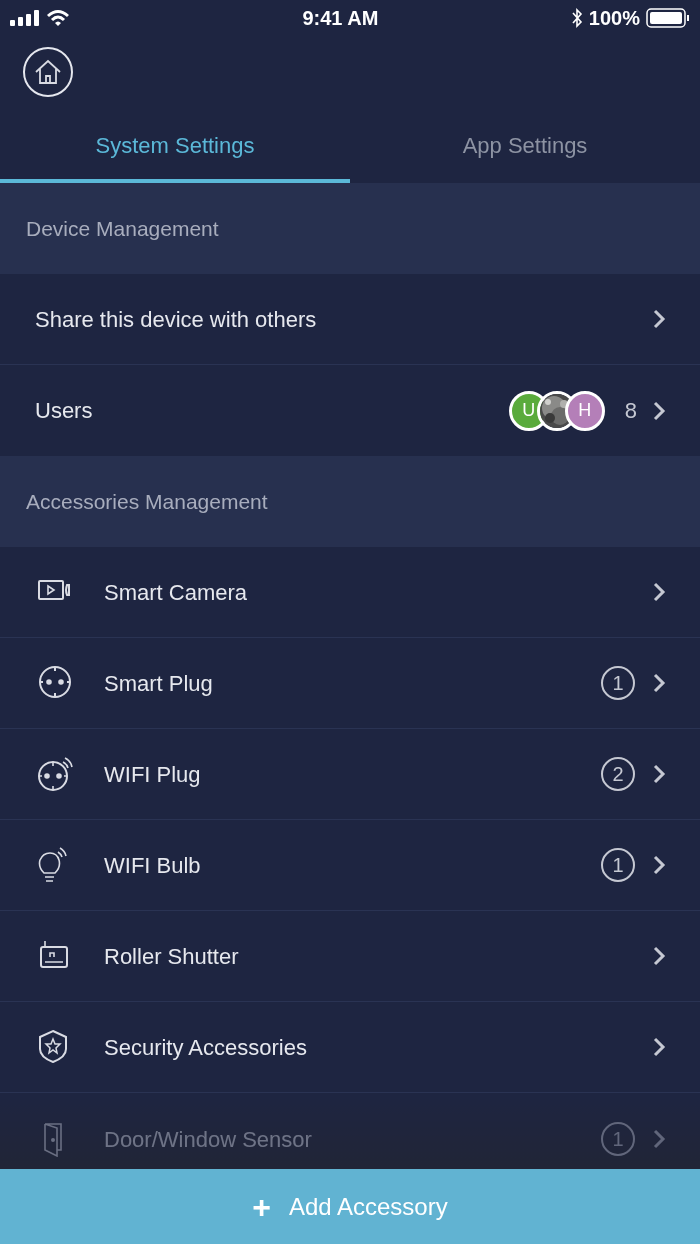 The height and width of the screenshot is (1244, 700). What do you see at coordinates (147, 501) in the screenshot?
I see `section-header: Accessories Management` at bounding box center [147, 501].